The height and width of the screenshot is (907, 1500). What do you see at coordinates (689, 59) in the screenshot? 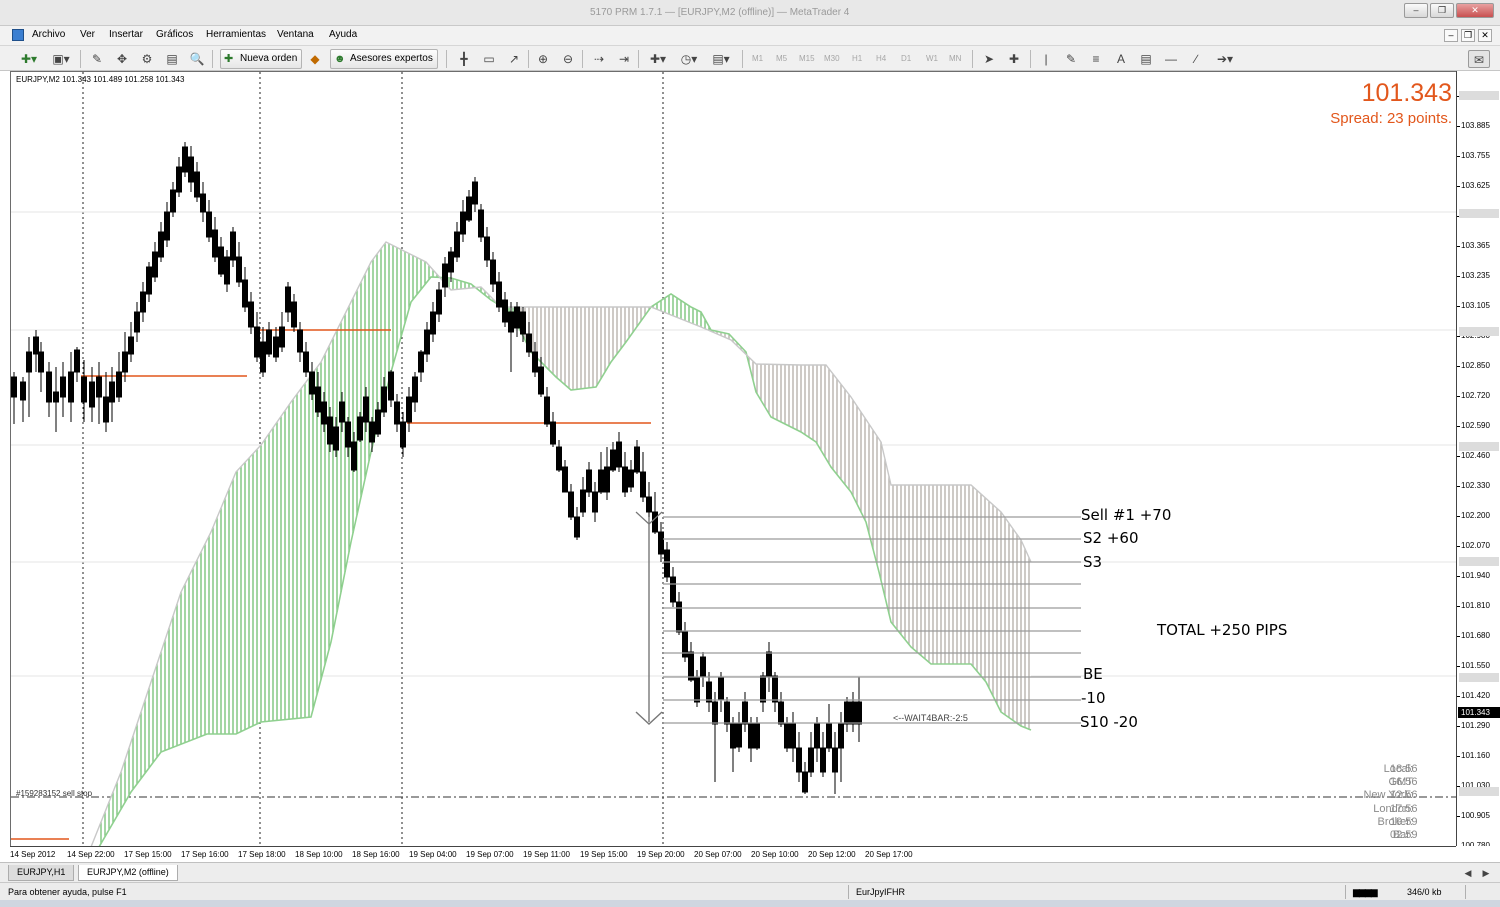
I see `periods-icon: ◷▾` at bounding box center [689, 59].